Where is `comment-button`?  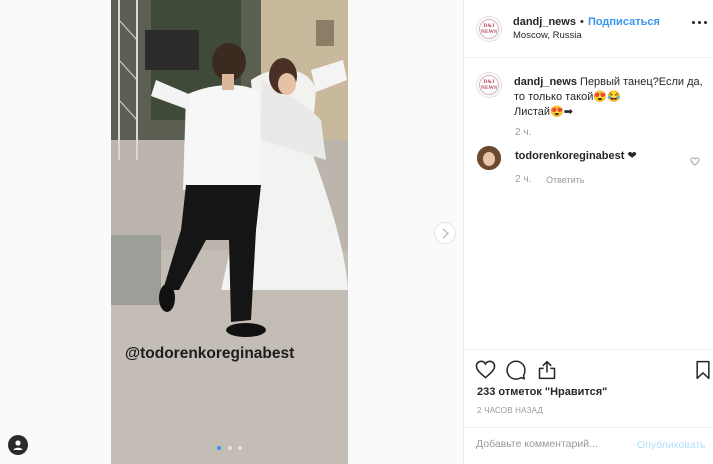
comment-button is located at coordinates (516, 372).